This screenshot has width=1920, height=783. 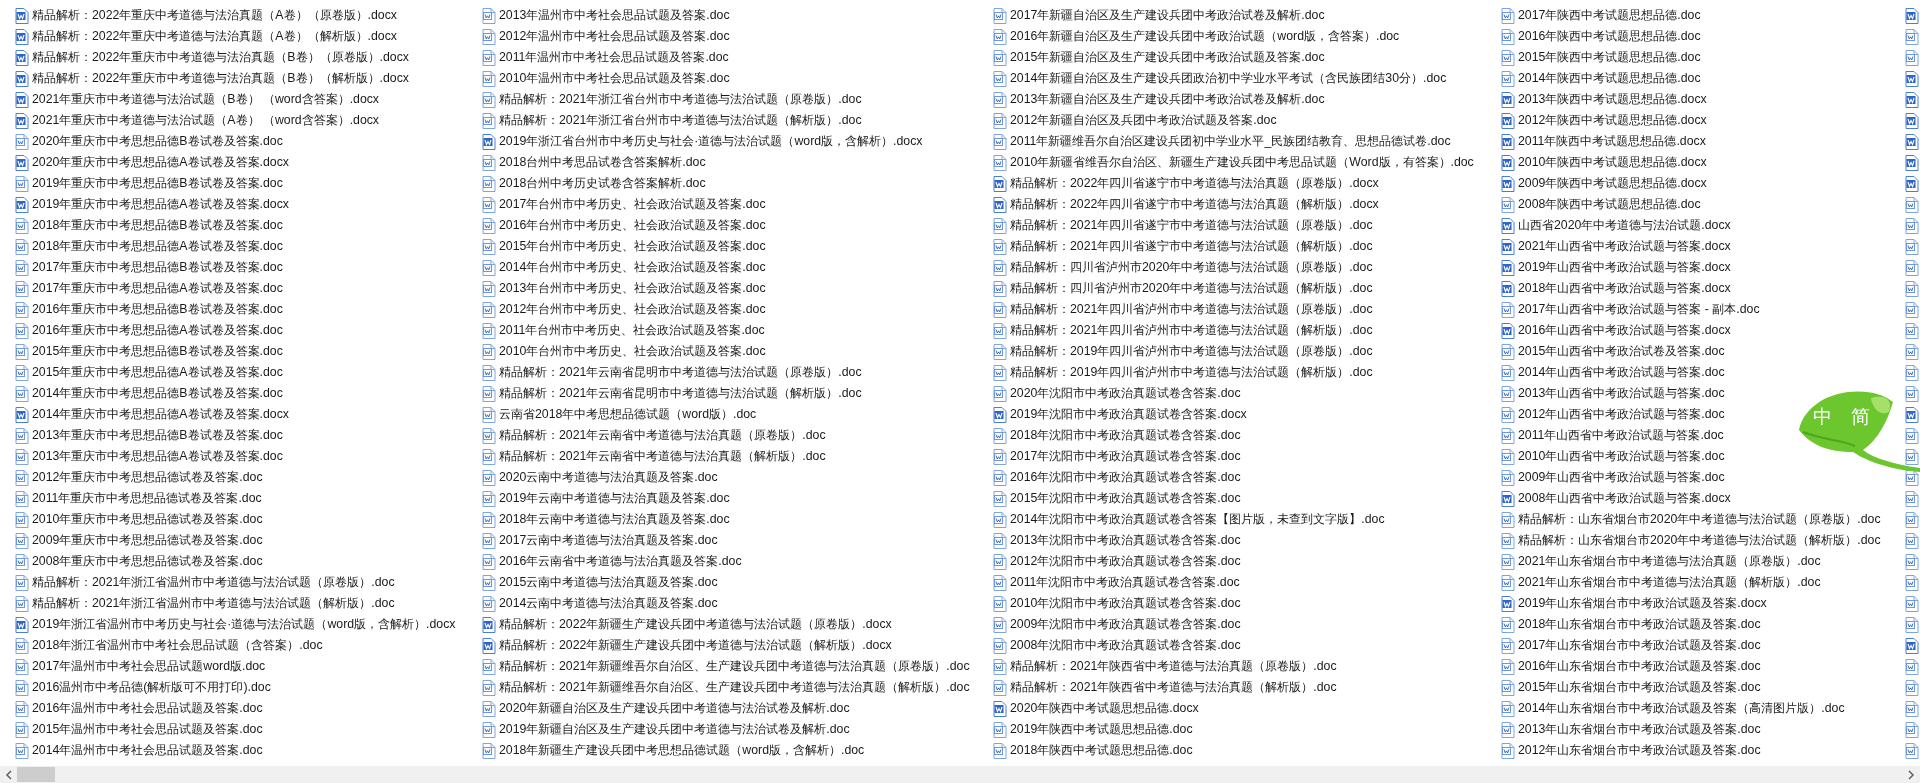 What do you see at coordinates (1173, 666) in the screenshot?
I see `file-name: 精品解析：2021年陕西省中考道德与法治真题（原卷版）.doc` at bounding box center [1173, 666].